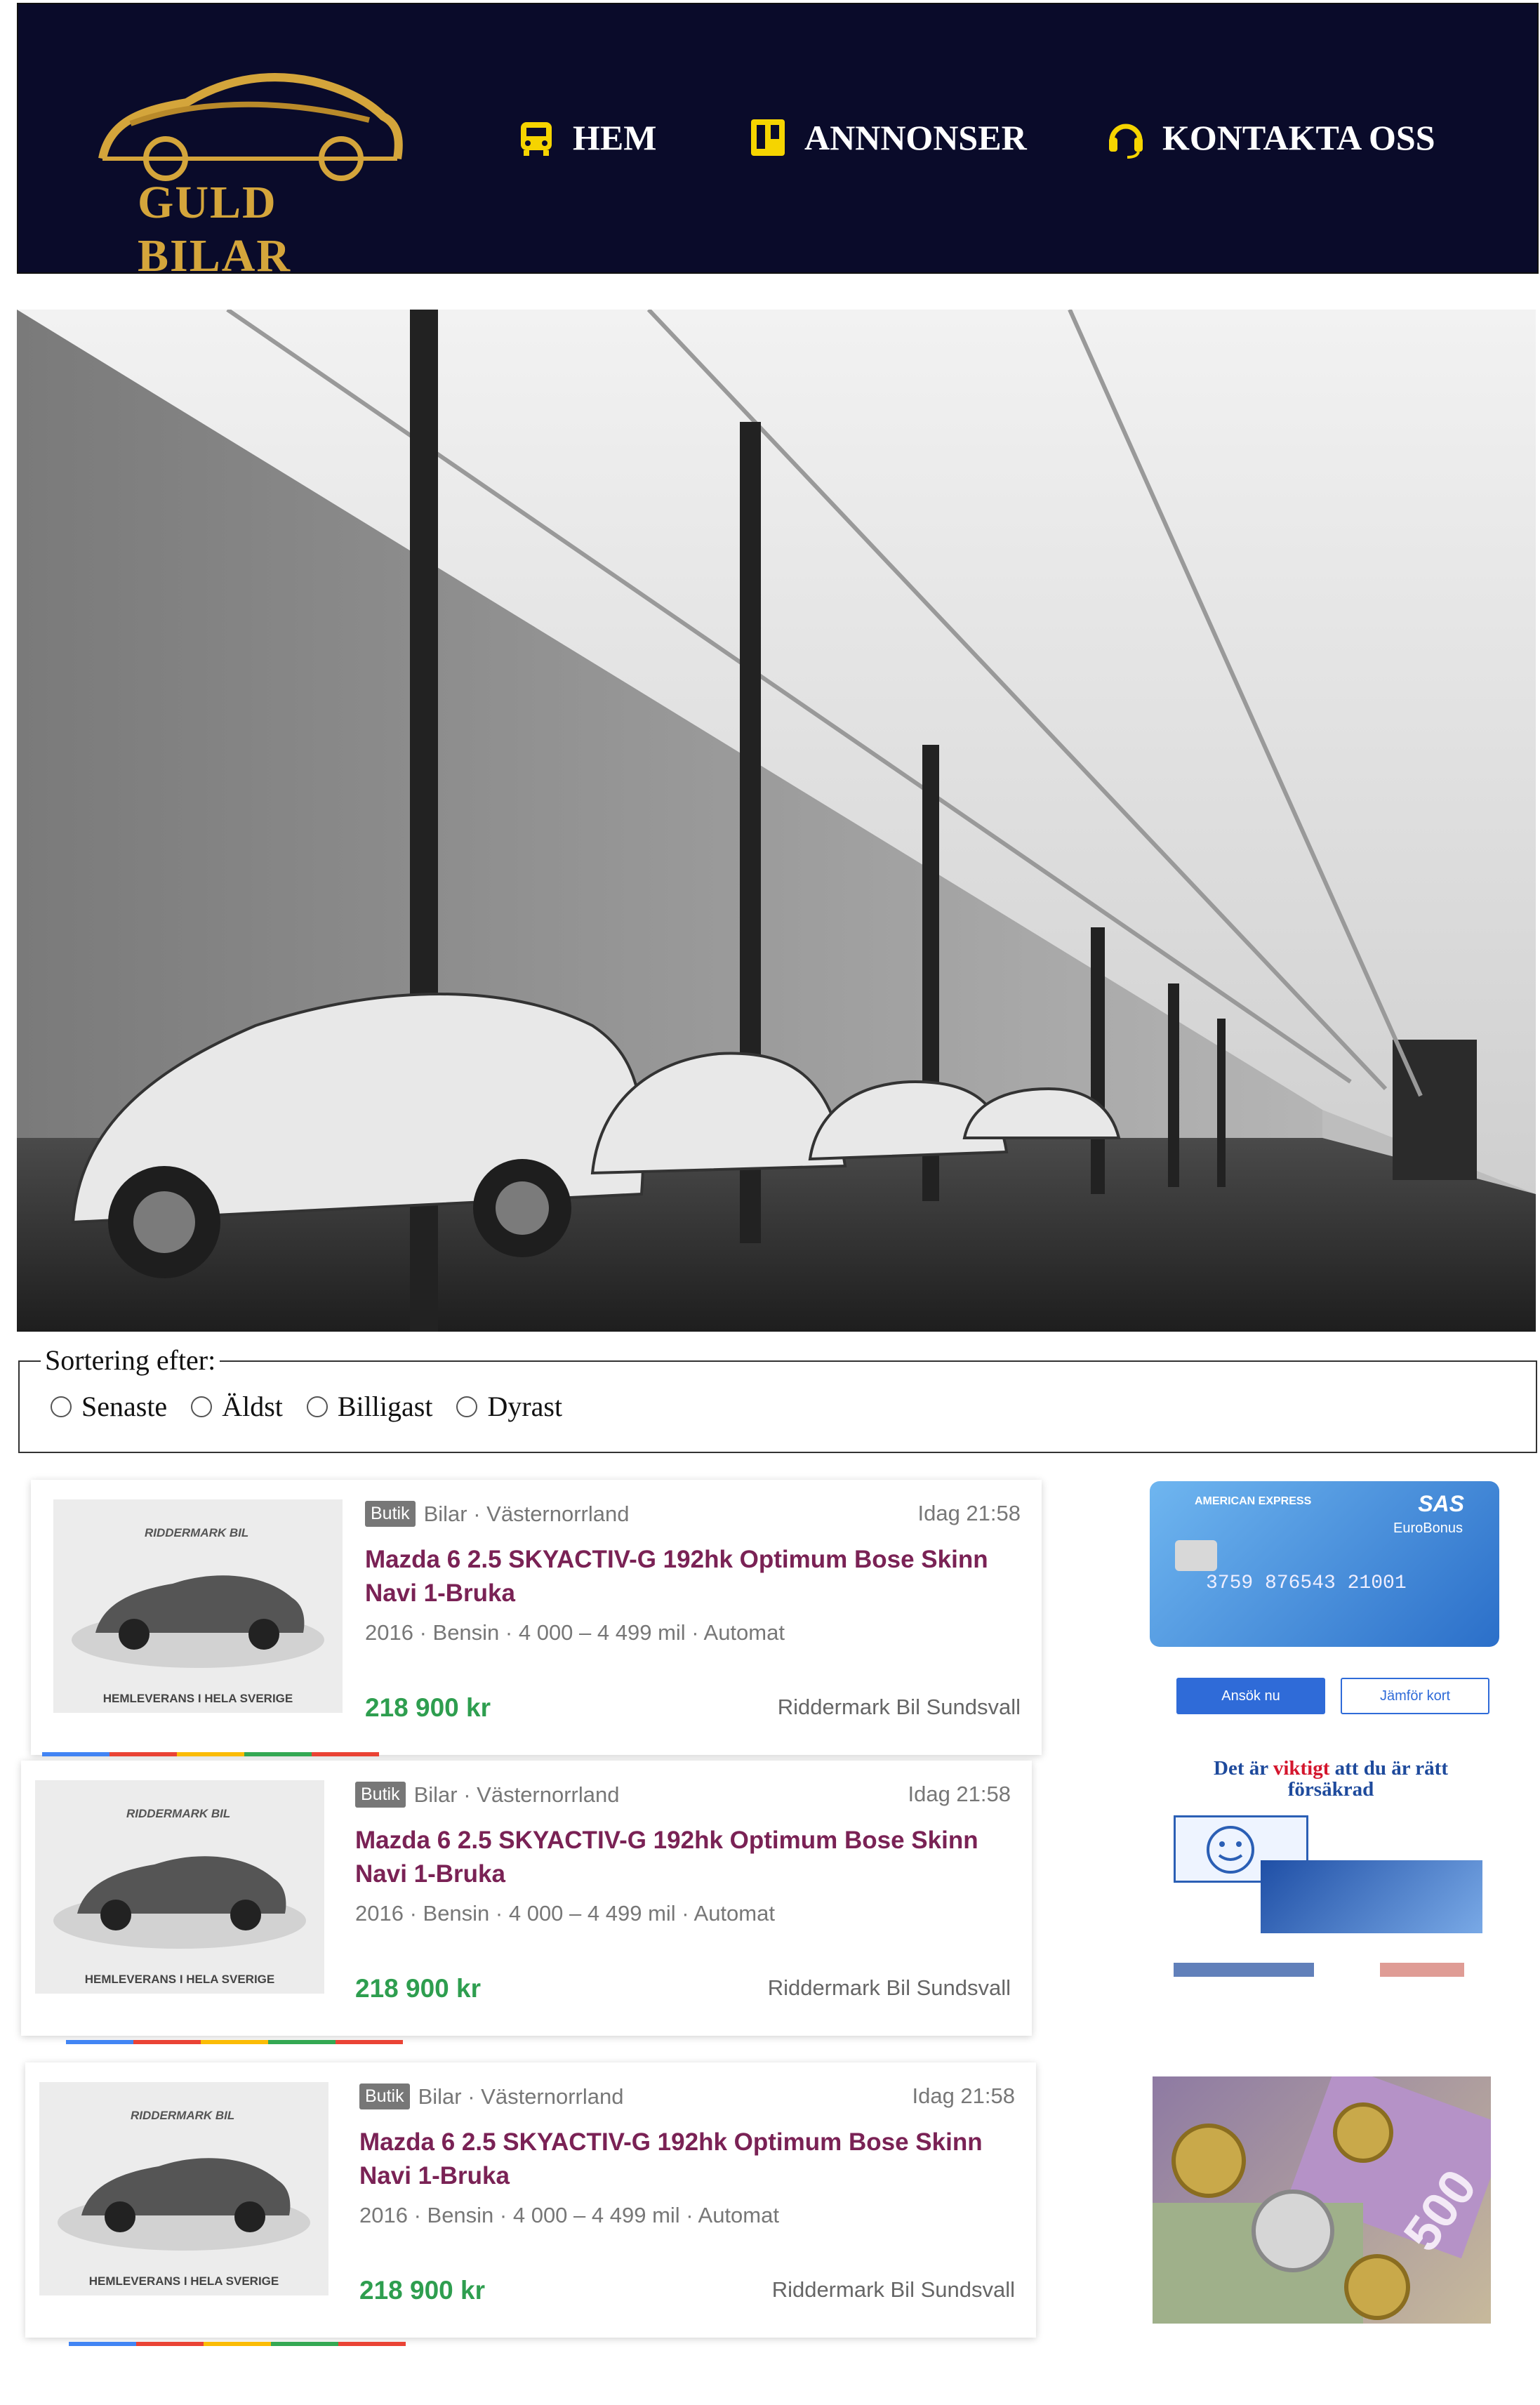 Image resolution: width=1540 pixels, height=2405 pixels. What do you see at coordinates (215, 229) in the screenshot?
I see `brand-name: GULD BILAR` at bounding box center [215, 229].